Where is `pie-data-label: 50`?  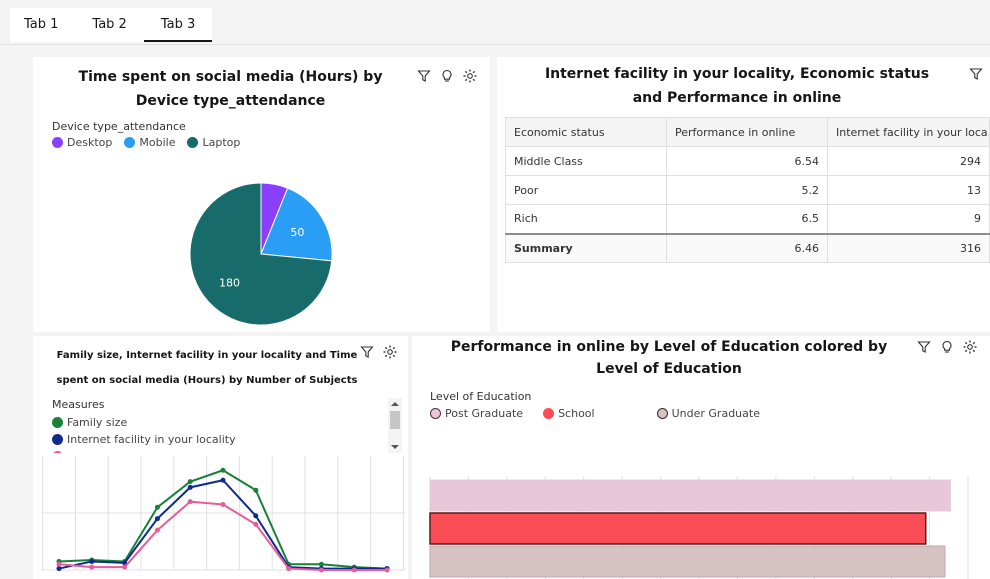
pie-data-label: 50 is located at coordinates (297, 232).